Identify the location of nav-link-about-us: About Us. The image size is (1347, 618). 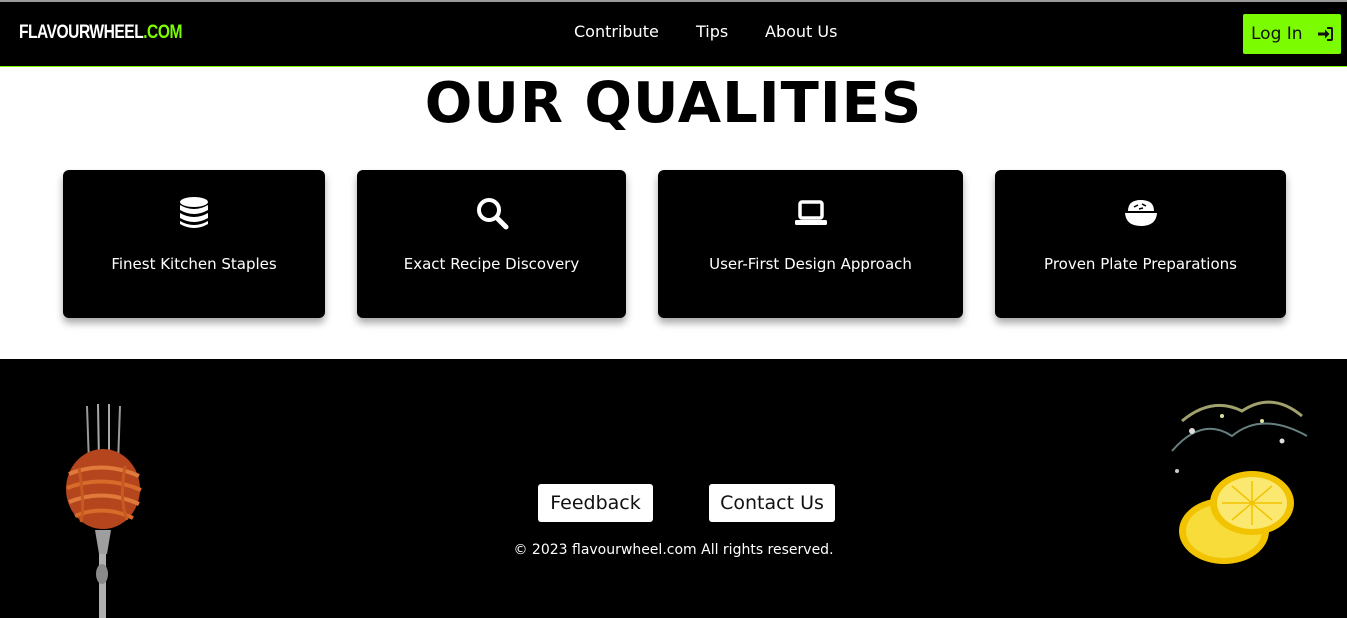
(801, 31).